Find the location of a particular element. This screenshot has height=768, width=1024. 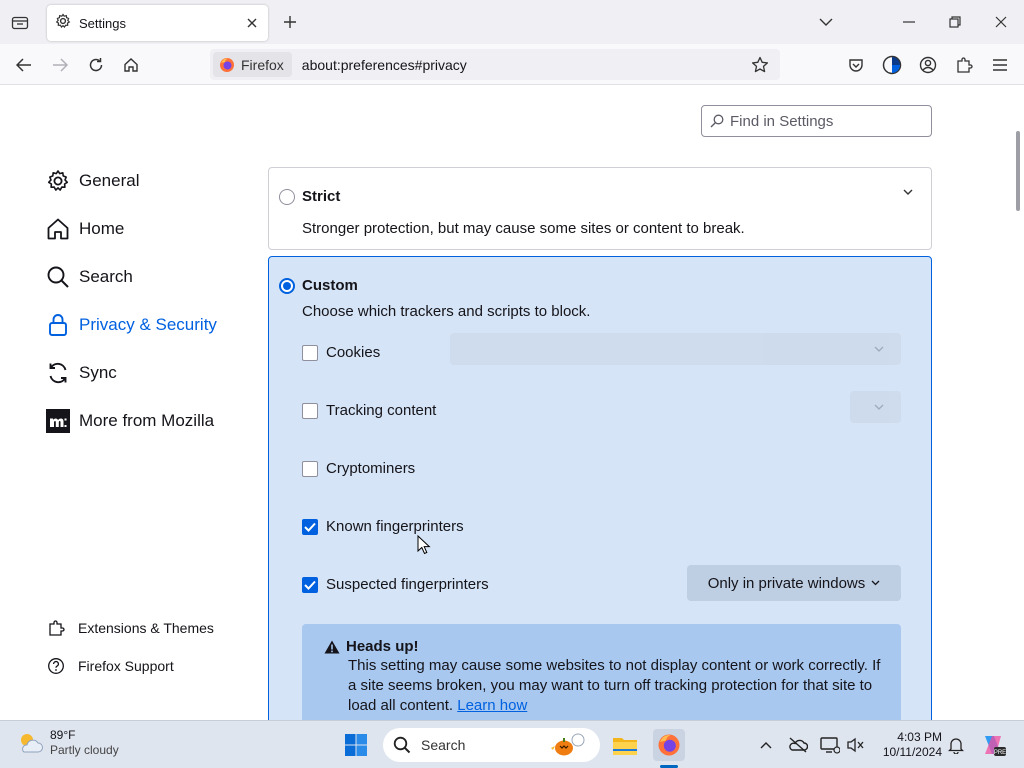

cryptominers-label: Cryptominers is located at coordinates (371, 468).